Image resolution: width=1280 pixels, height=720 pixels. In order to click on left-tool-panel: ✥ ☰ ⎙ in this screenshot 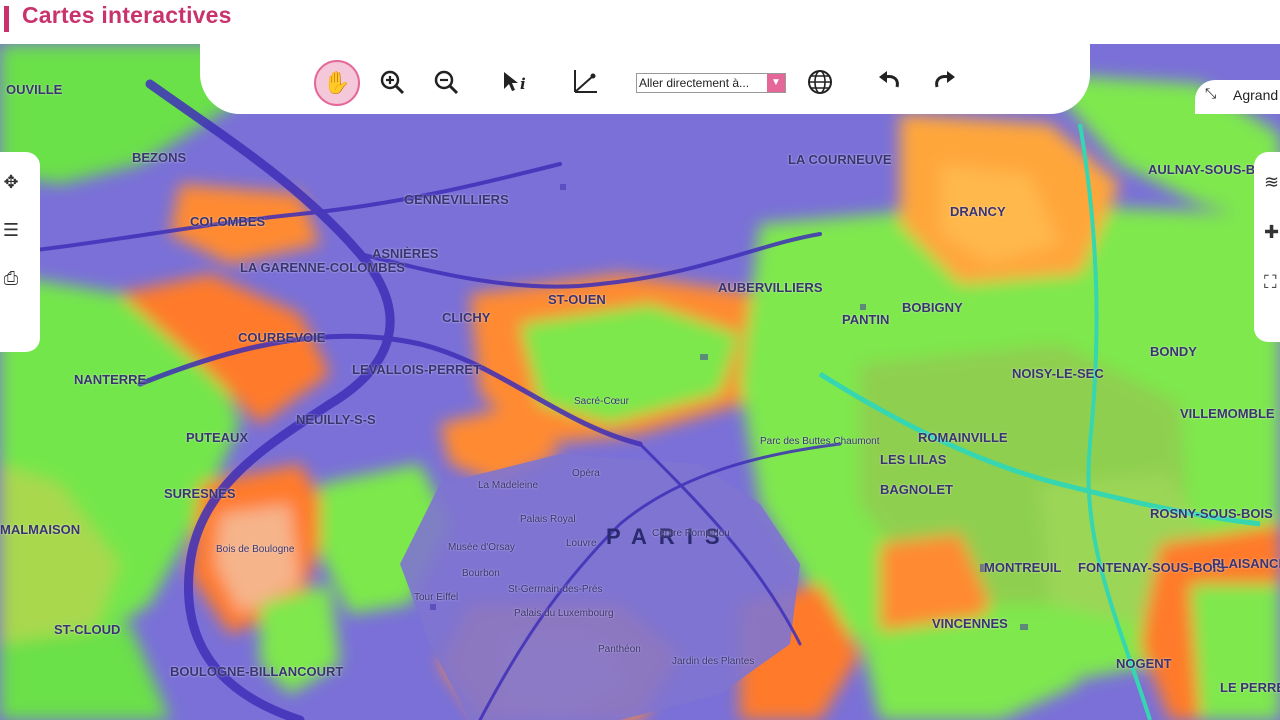, I will do `click(20, 252)`.